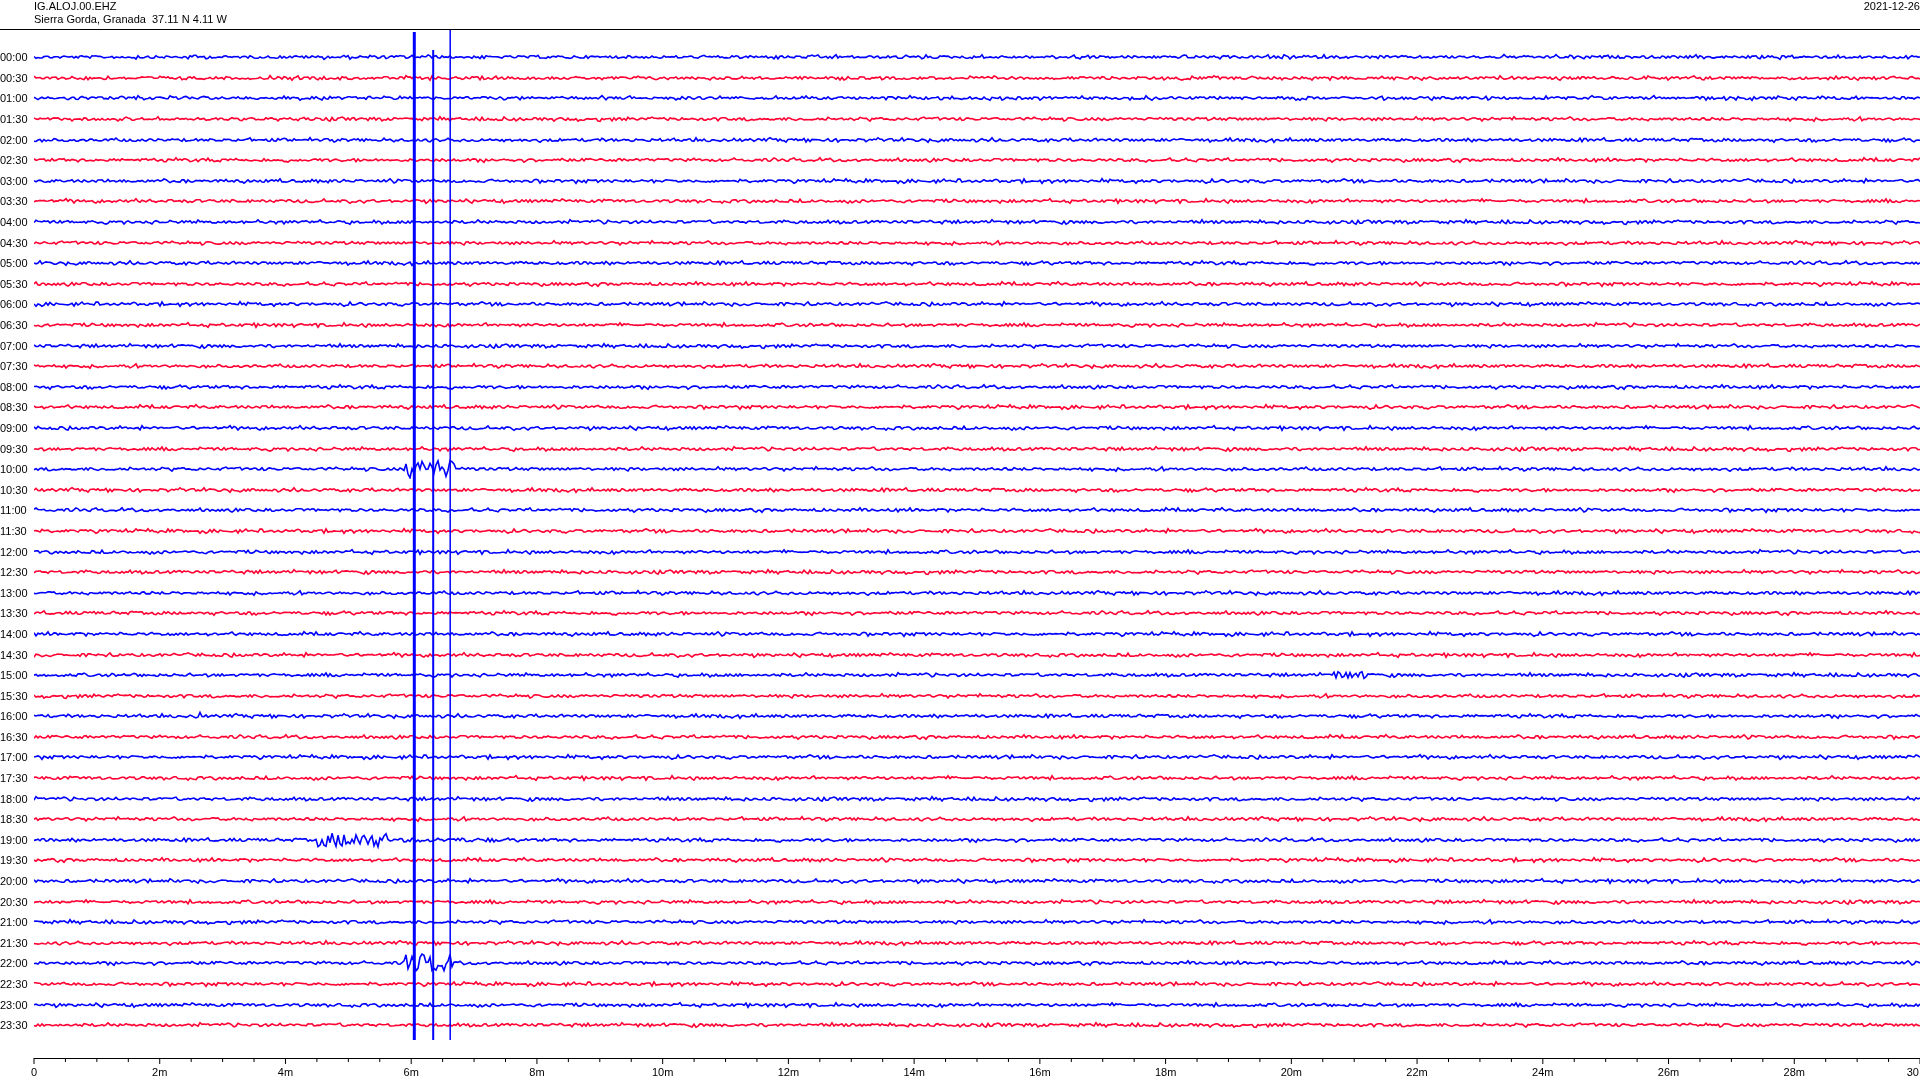 Image resolution: width=1920 pixels, height=1080 pixels. What do you see at coordinates (411, 1072) in the screenshot?
I see `axis-tick-label: 6m` at bounding box center [411, 1072].